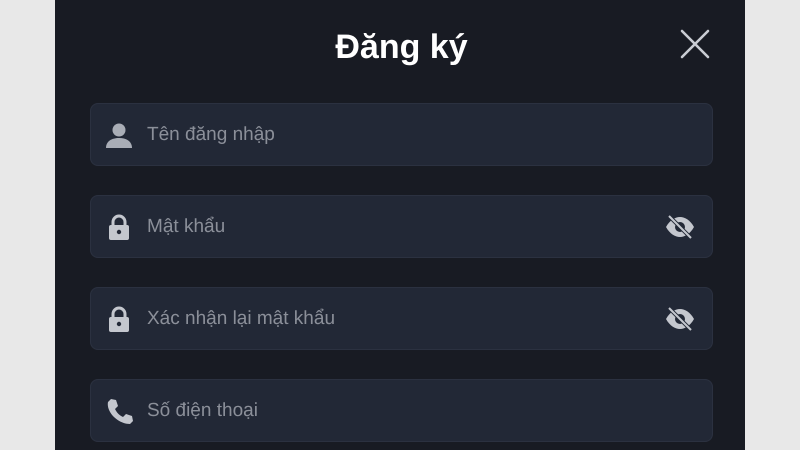 This screenshot has width=800, height=450. I want to click on text-input: Số điện thoại, so click(421, 411).